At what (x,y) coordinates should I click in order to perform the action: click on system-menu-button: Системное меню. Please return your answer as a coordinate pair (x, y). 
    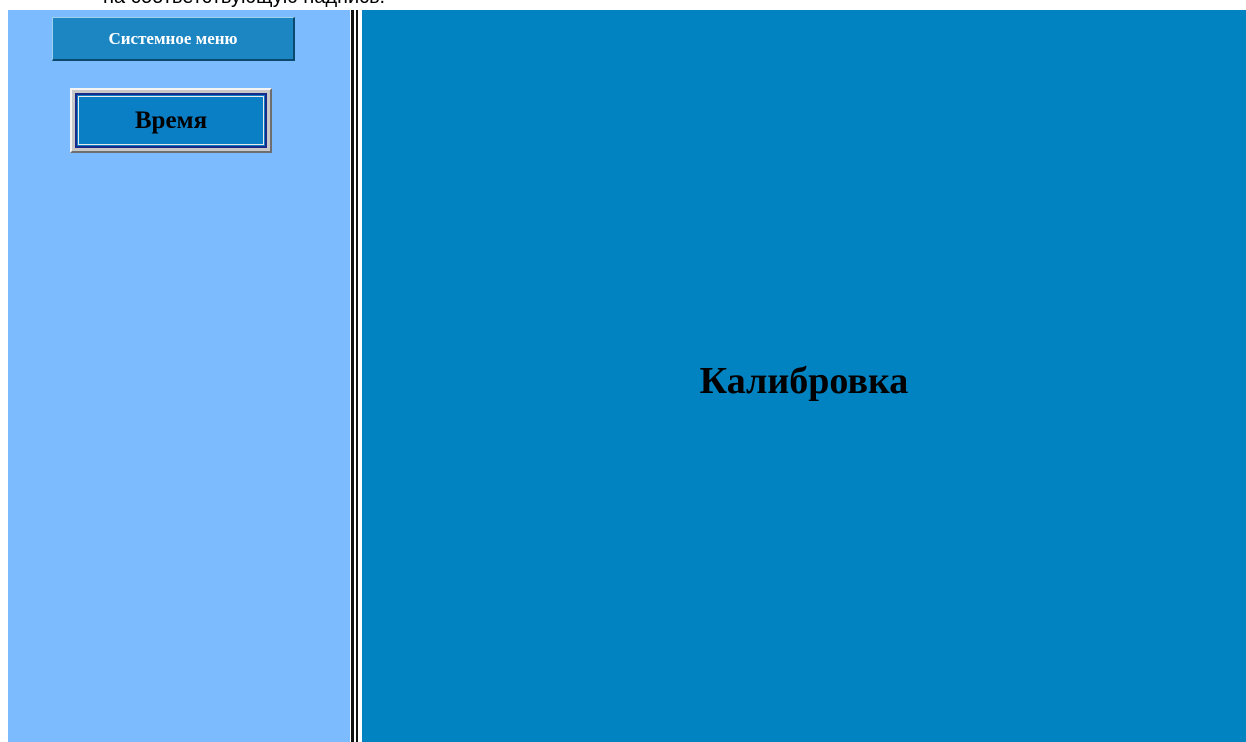
    Looking at the image, I should click on (173, 39).